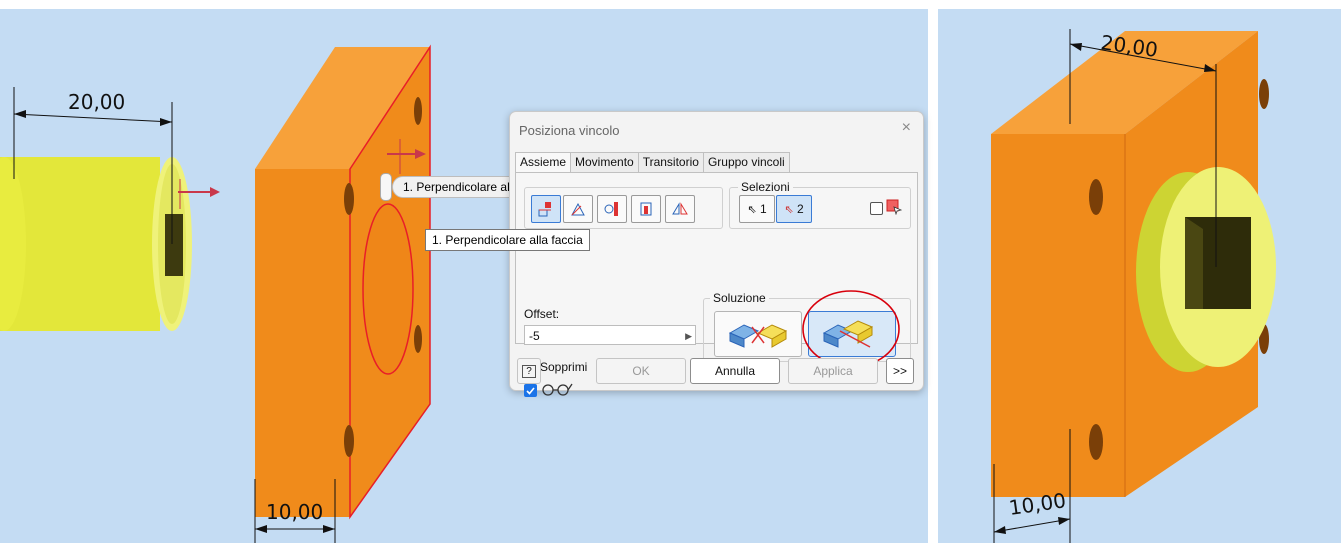 This screenshot has height=543, width=1341. I want to click on cylinder-dim-text: 20,00, so click(96, 102).